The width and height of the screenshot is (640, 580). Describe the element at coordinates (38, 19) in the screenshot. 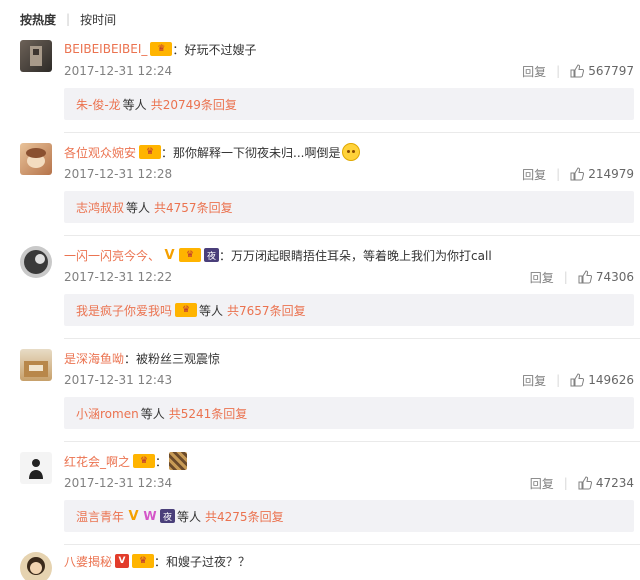

I see `sort-by-hot-tab: 按热度` at that location.